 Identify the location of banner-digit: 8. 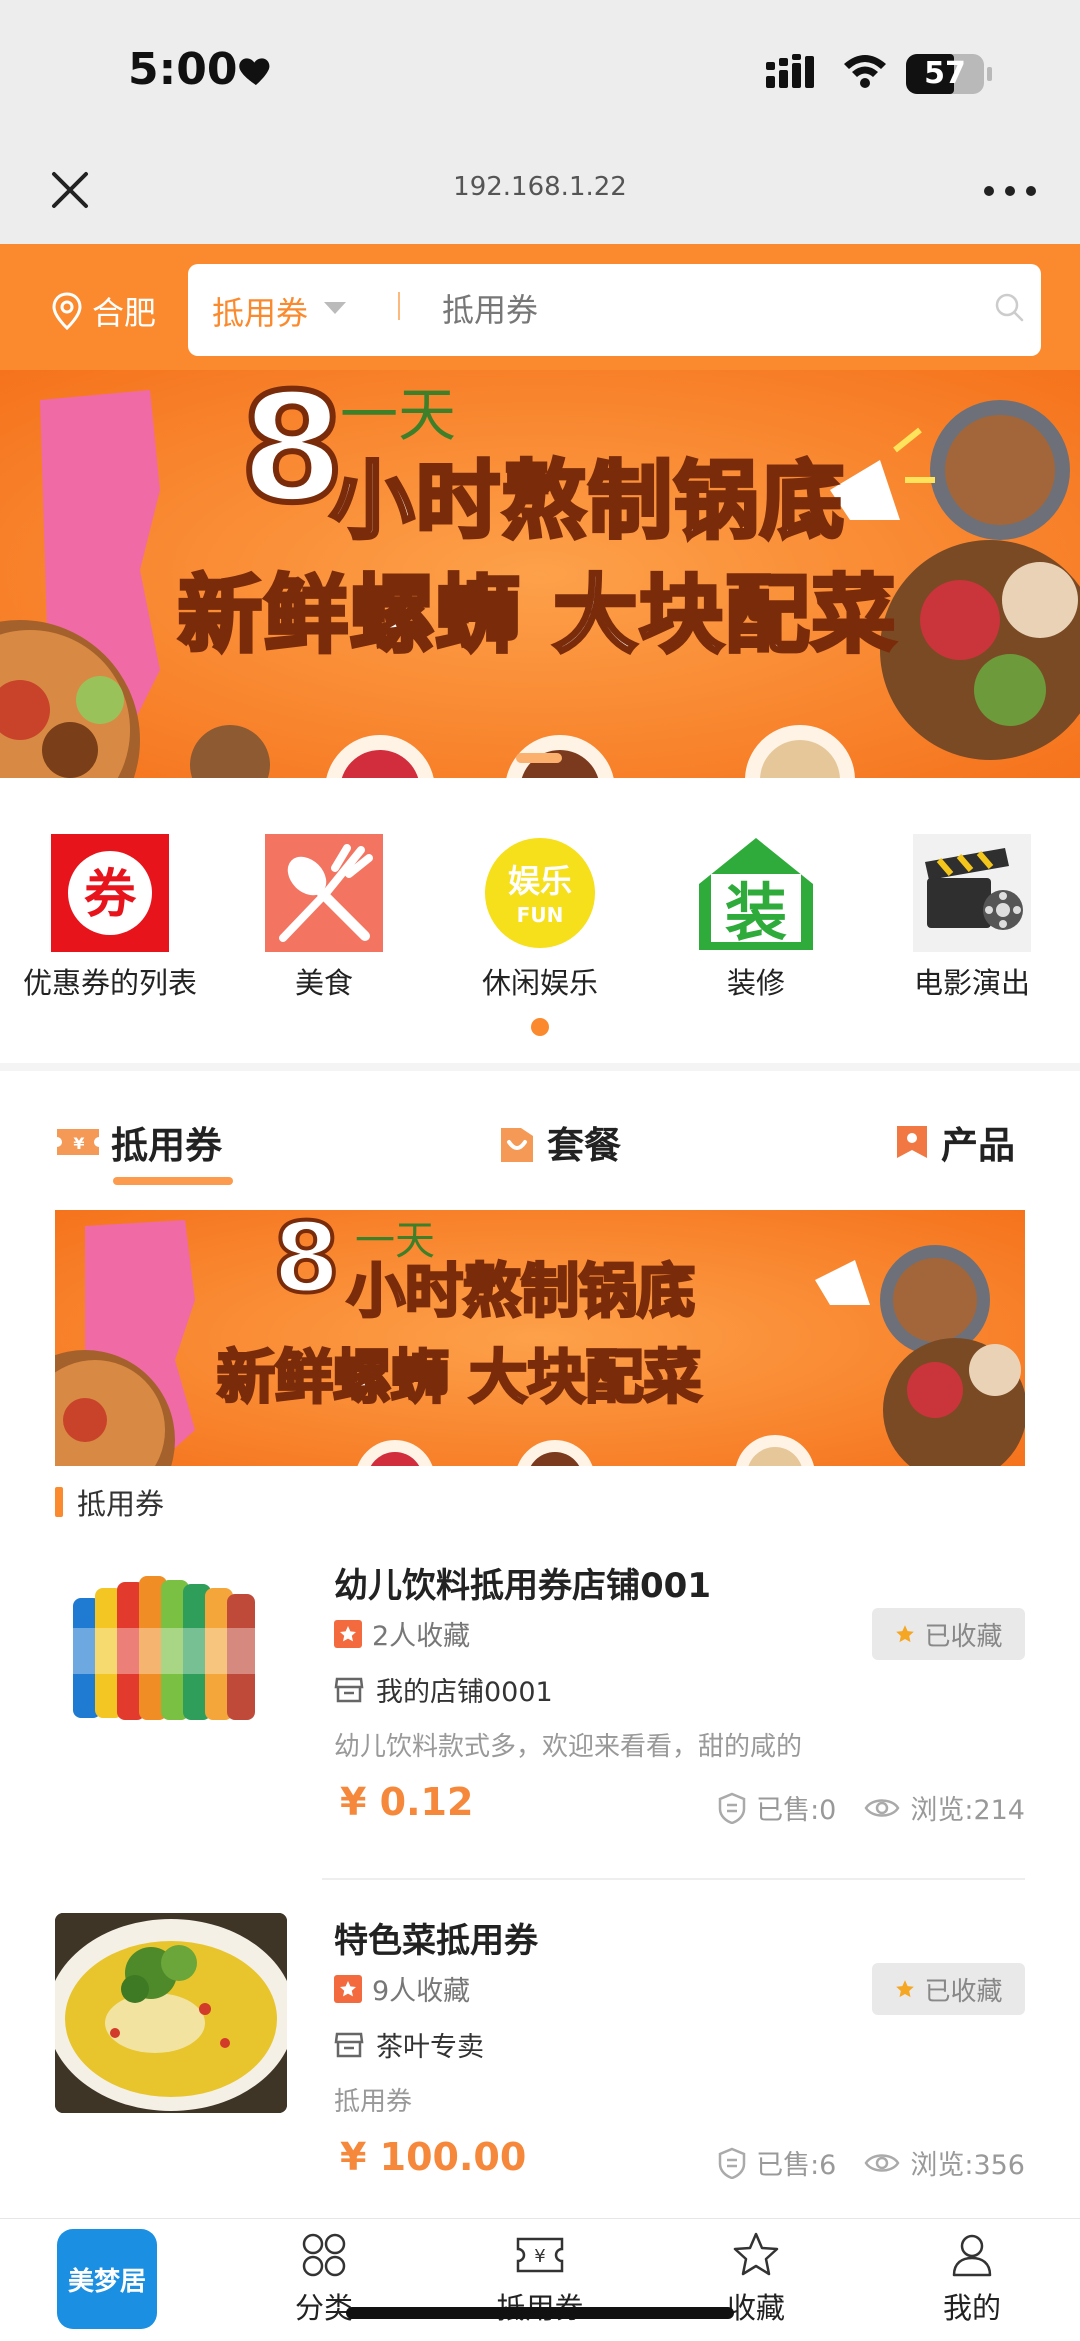
(292, 454).